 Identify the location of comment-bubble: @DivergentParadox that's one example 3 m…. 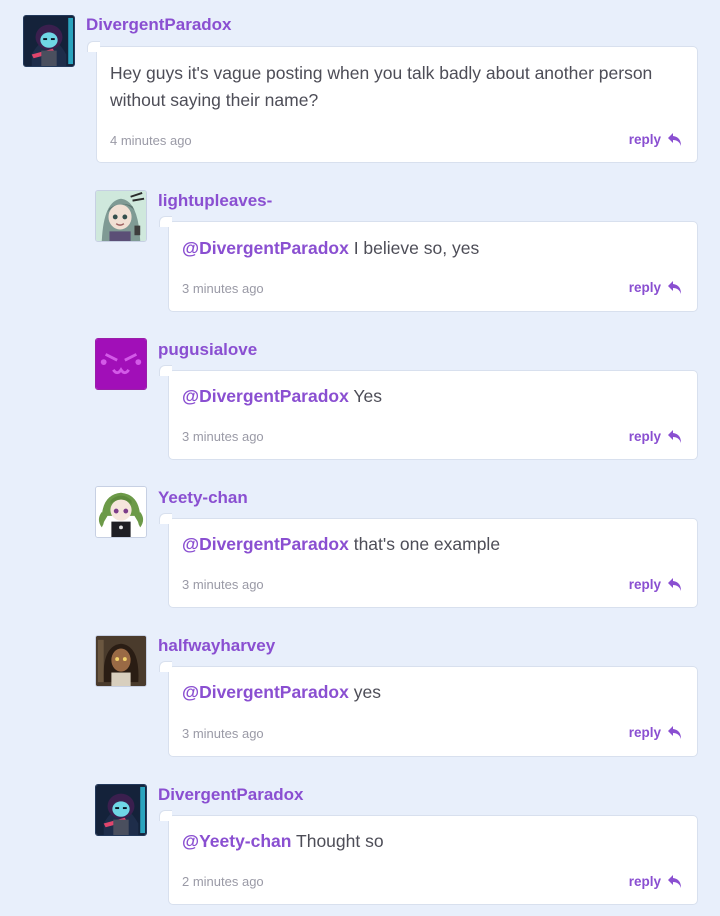
(428, 560).